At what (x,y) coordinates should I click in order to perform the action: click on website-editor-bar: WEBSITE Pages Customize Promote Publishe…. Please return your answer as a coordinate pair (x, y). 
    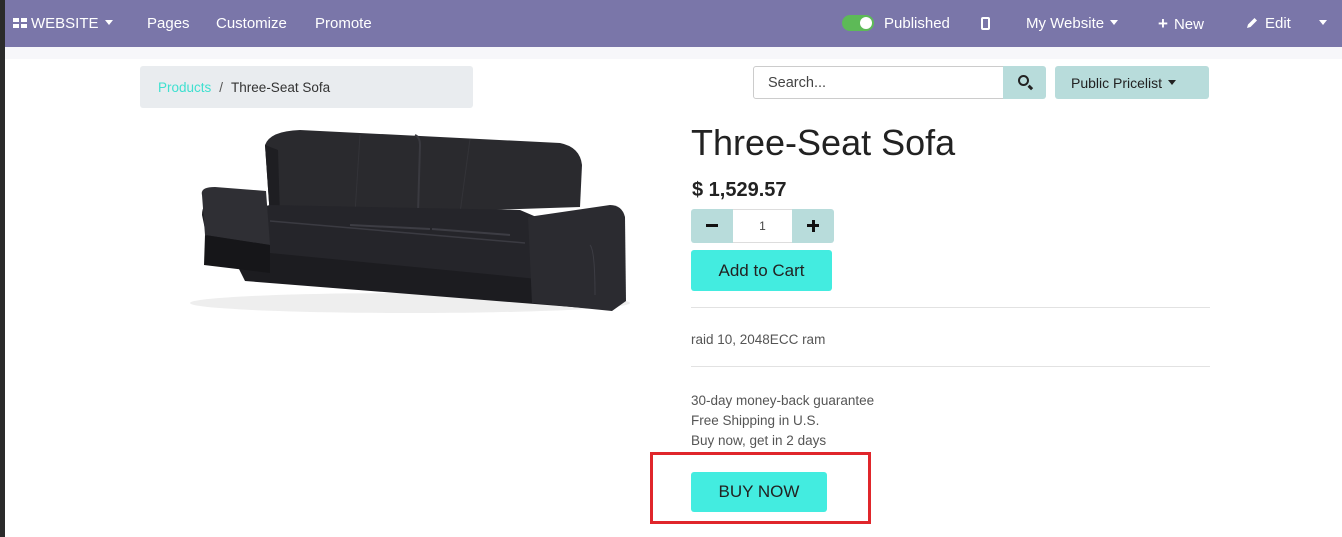
    Looking at the image, I should click on (673, 23).